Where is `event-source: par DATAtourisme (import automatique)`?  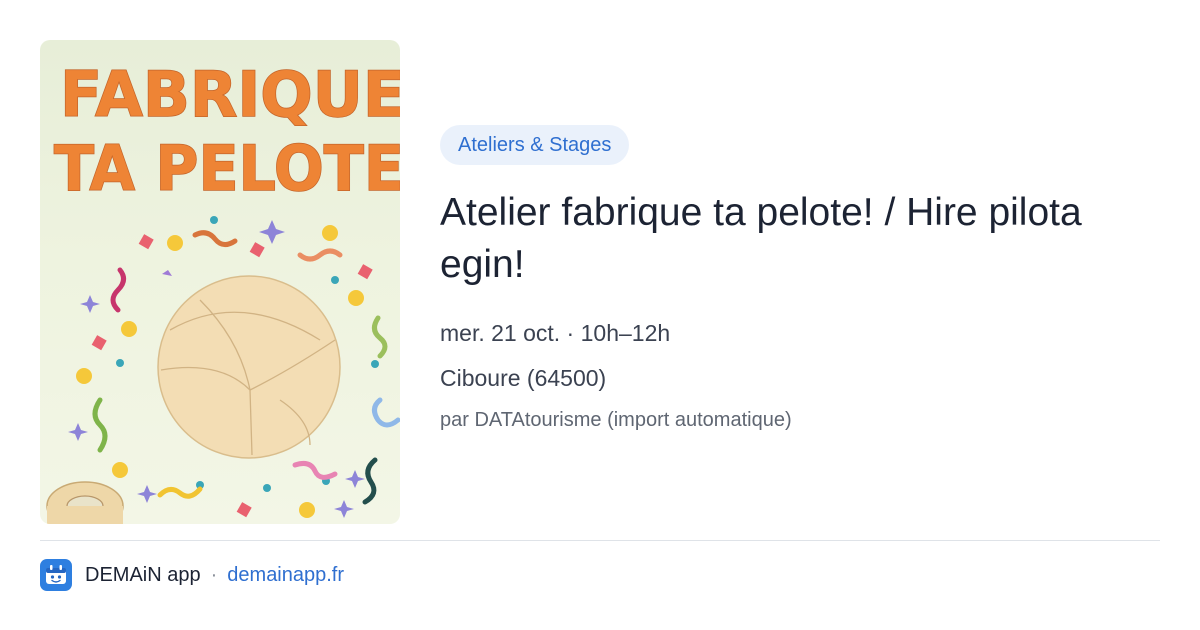 event-source: par DATAtourisme (import automatique) is located at coordinates (616, 420).